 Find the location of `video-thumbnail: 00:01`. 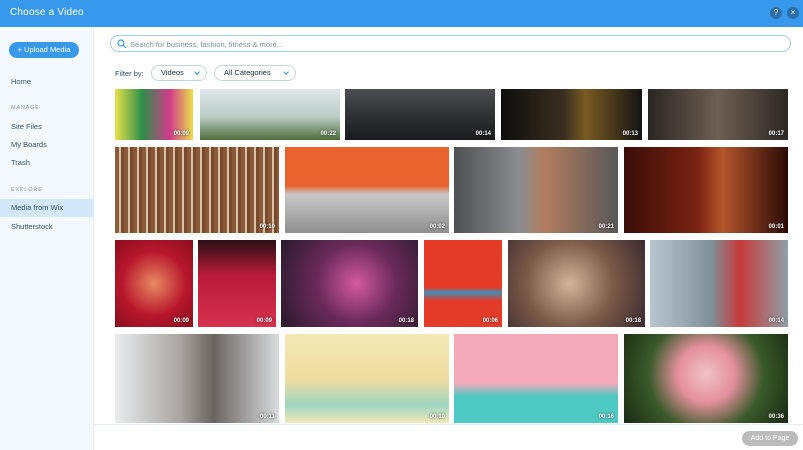

video-thumbnail: 00:01 is located at coordinates (706, 190).